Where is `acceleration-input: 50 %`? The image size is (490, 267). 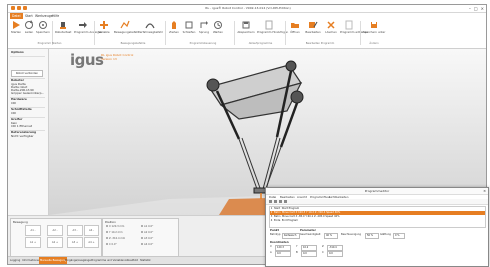
acceleration-input: 50 % is located at coordinates (372, 236).